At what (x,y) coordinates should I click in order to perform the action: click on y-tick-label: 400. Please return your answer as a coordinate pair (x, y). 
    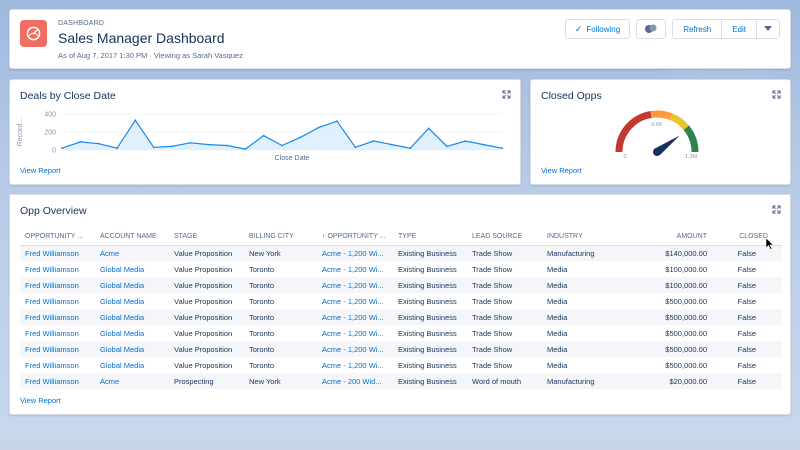
    Looking at the image, I should click on (50, 115).